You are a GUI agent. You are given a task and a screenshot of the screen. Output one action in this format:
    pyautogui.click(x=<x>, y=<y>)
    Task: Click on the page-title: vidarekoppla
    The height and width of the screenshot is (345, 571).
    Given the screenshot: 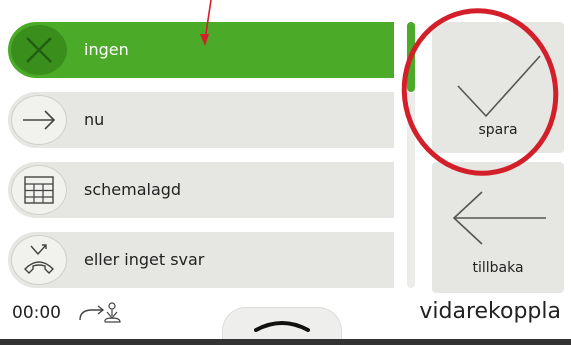 What is the action you would take?
    pyautogui.click(x=490, y=311)
    